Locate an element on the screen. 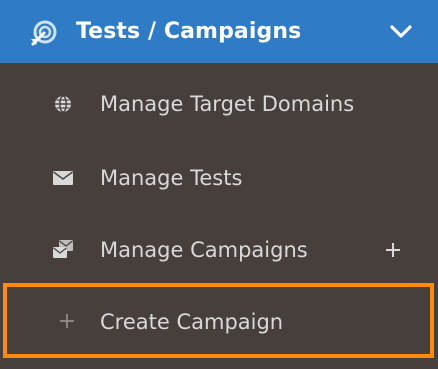  chevron-down-icon is located at coordinates (401, 32).